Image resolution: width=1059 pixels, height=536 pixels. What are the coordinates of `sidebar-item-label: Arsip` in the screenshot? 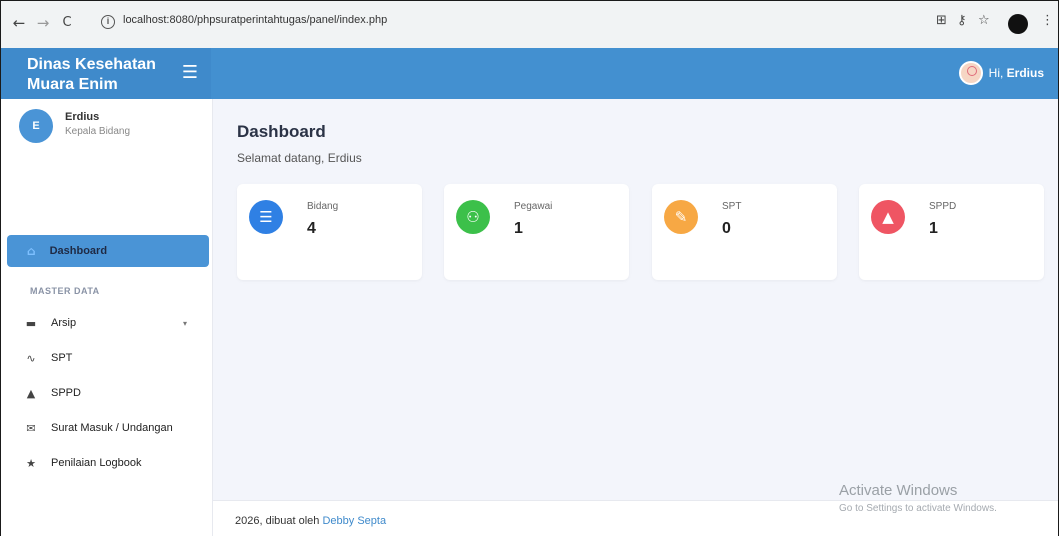 It's located at (64, 323).